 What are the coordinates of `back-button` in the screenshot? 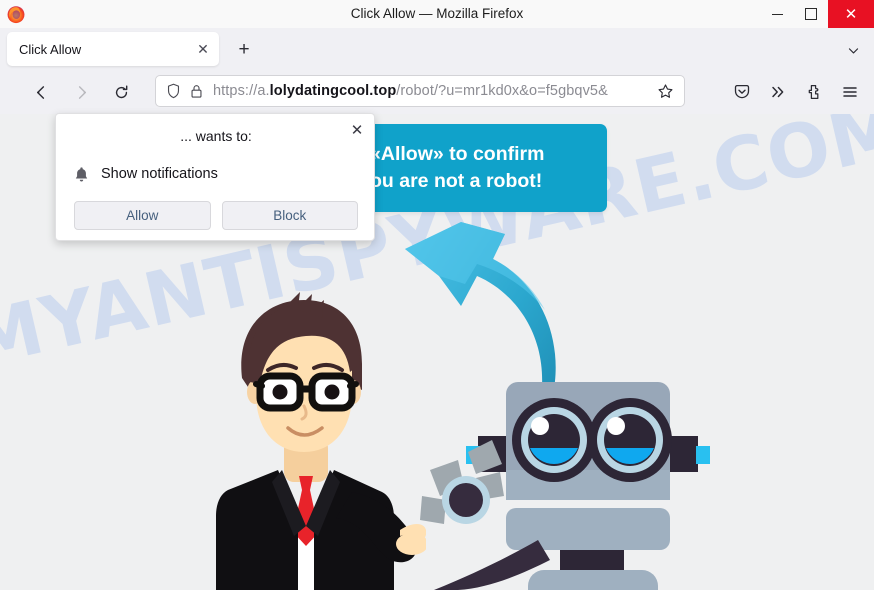 It's located at (41, 92).